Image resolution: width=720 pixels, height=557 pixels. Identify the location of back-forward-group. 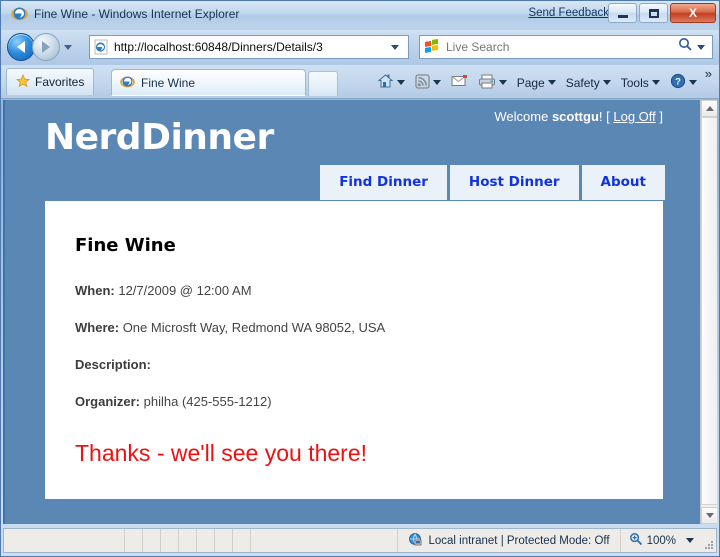
(39, 47).